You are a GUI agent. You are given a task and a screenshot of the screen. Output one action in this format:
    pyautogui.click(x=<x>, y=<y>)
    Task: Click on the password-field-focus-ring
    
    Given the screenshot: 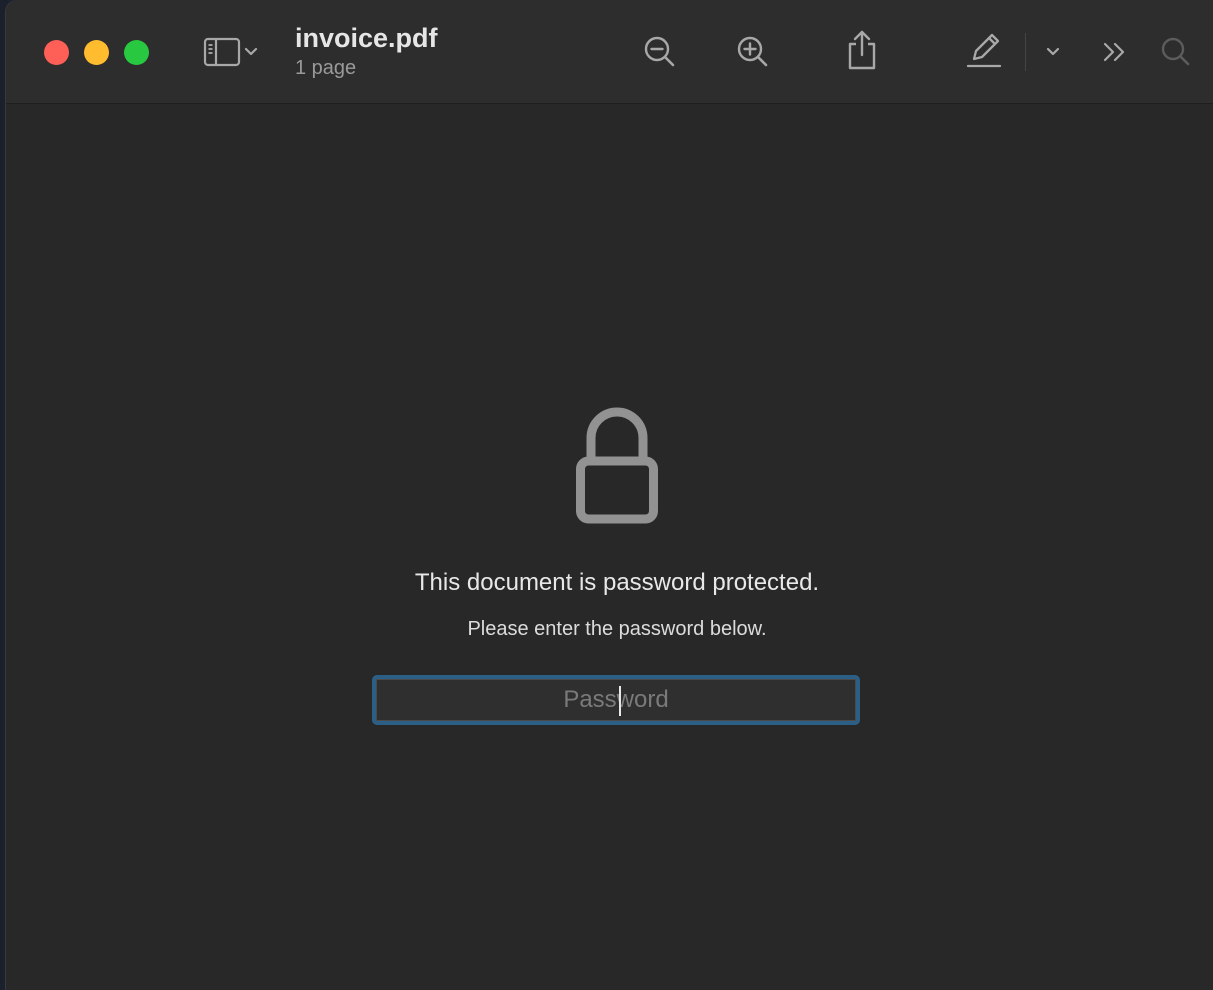 What is the action you would take?
    pyautogui.click(x=616, y=700)
    